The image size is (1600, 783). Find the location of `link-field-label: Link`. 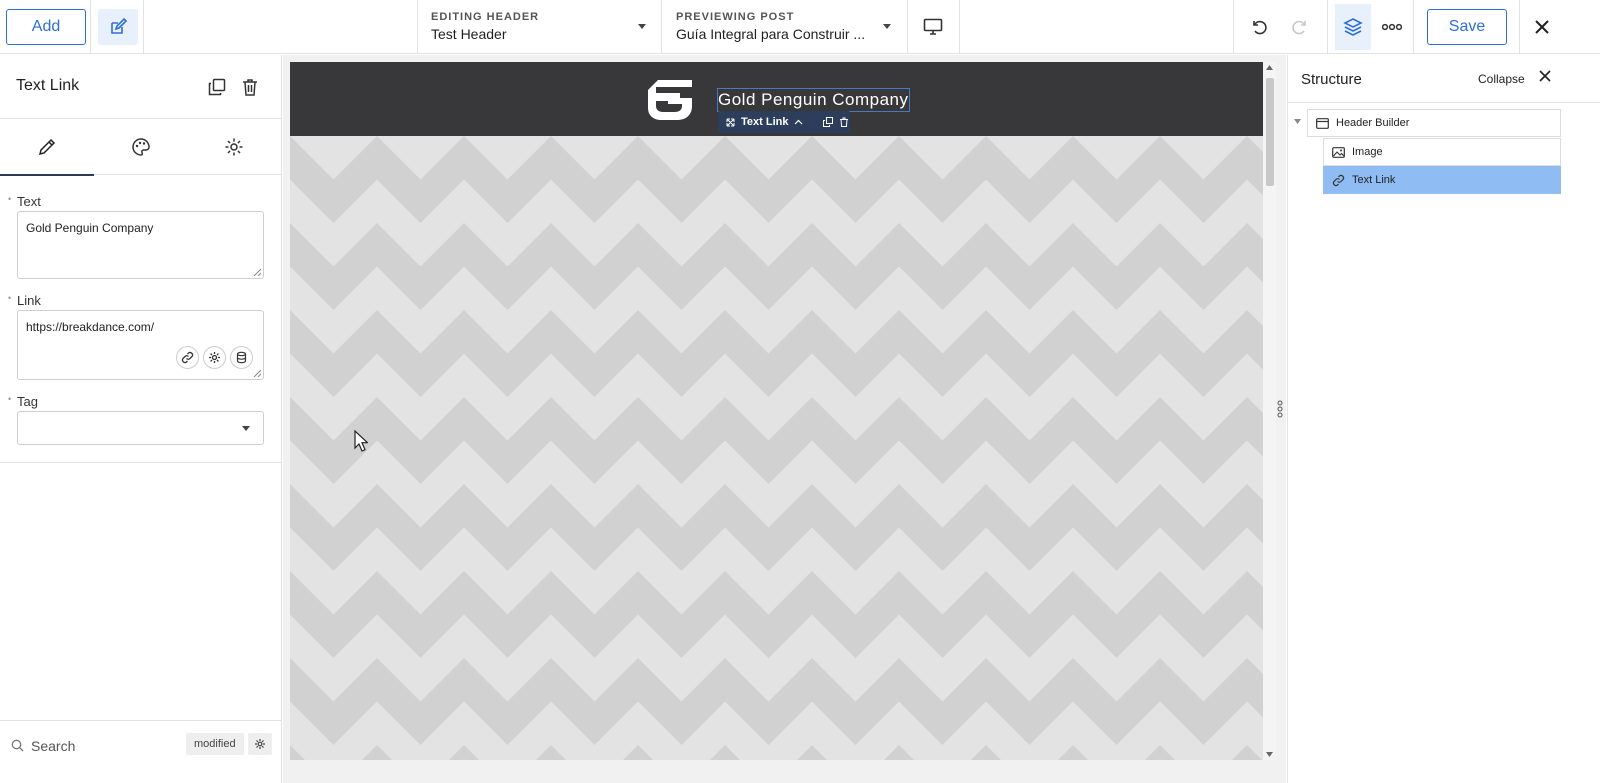

link-field-label: Link is located at coordinates (24, 300).